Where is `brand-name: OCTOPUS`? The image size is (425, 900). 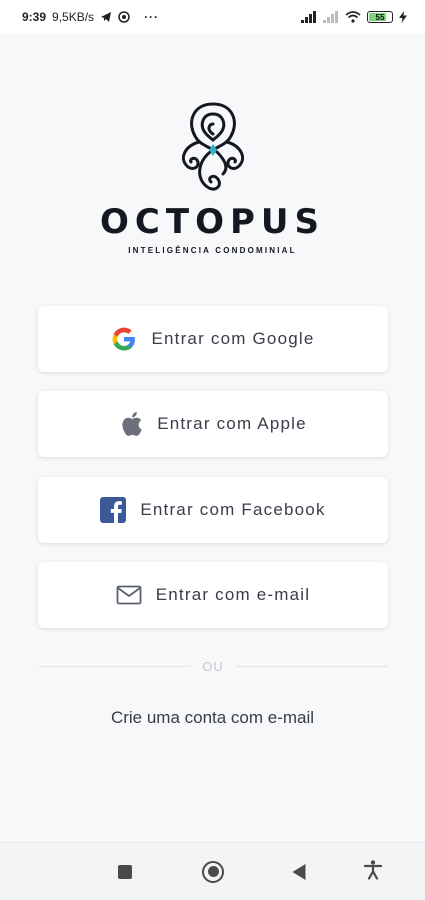
brand-name: OCTOPUS is located at coordinates (212, 222).